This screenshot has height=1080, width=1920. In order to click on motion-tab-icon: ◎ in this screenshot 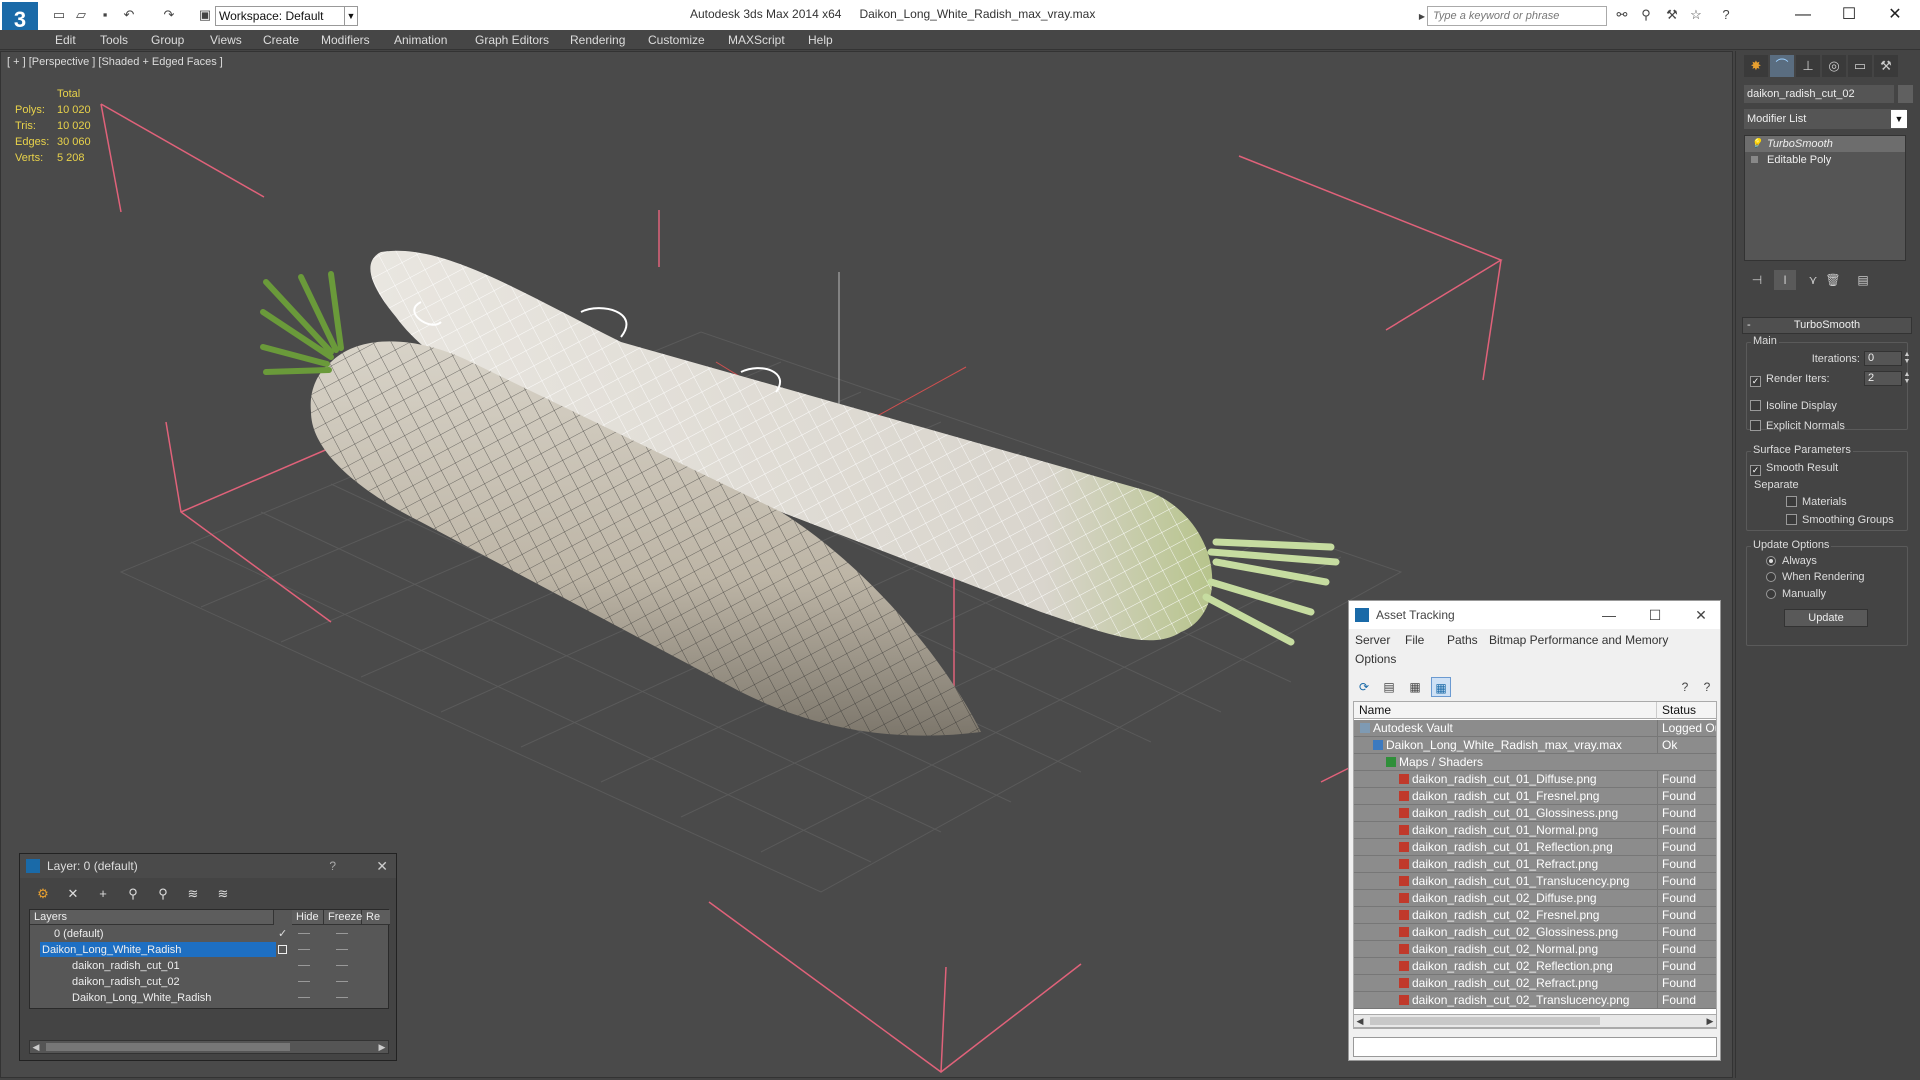, I will do `click(1834, 66)`.